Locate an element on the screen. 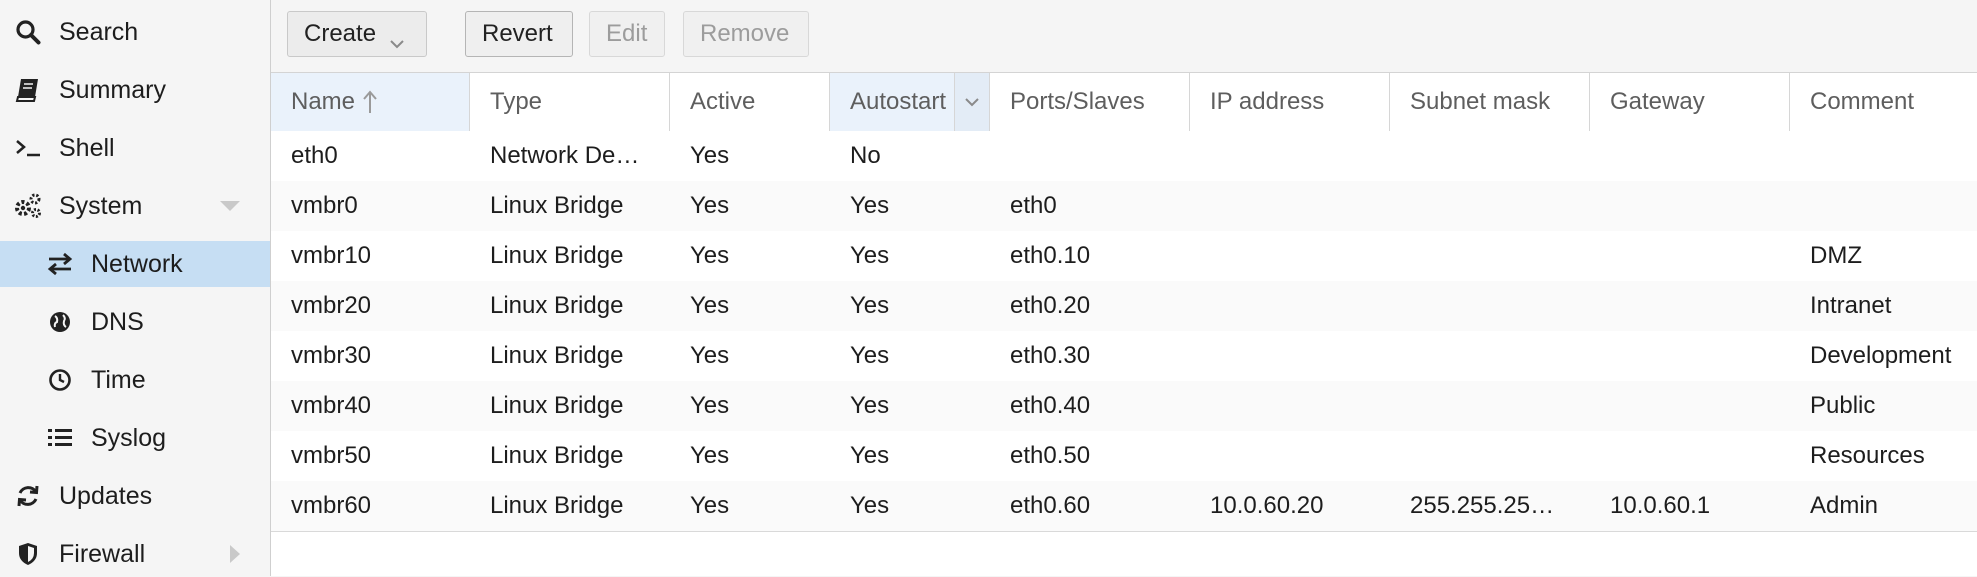 The width and height of the screenshot is (1977, 577). sidebar-item-system: System is located at coordinates (135, 206).